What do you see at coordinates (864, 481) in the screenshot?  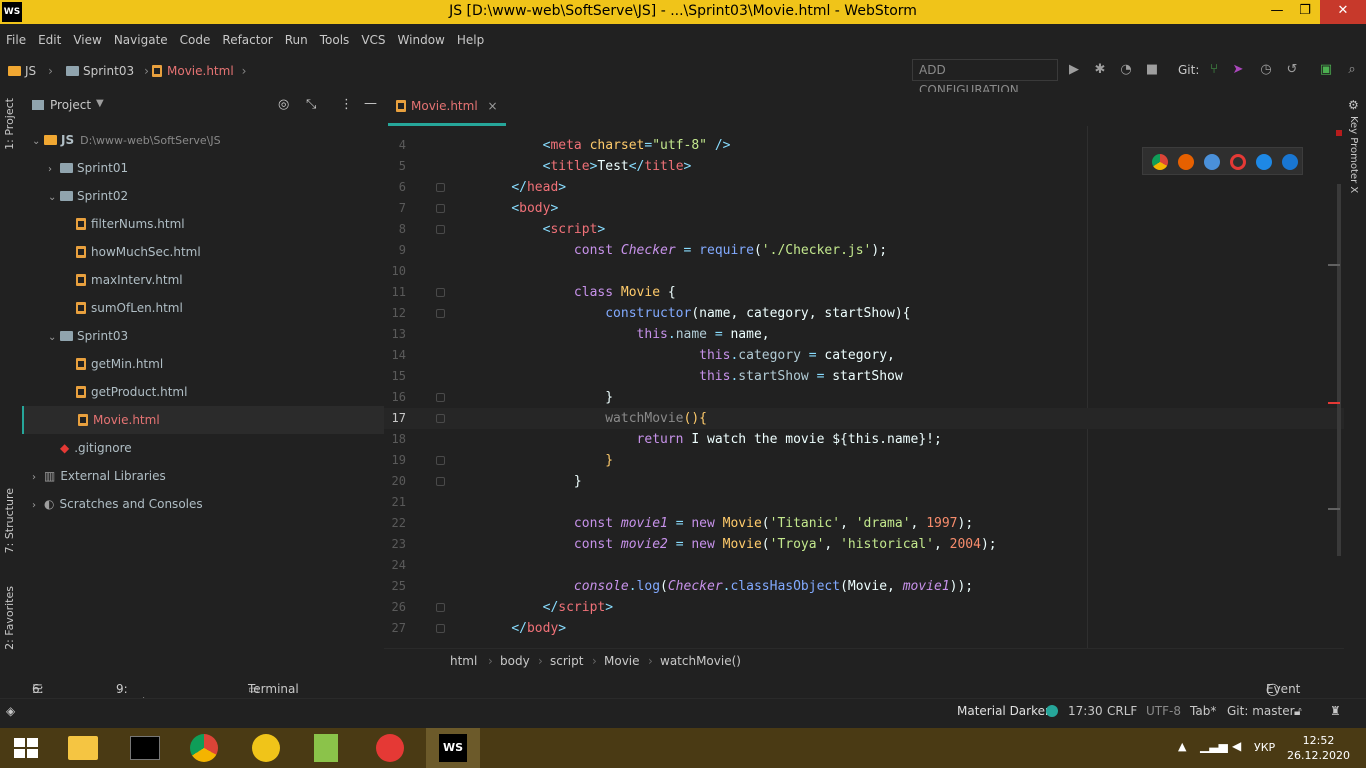 I see `code-line: 20 }` at bounding box center [864, 481].